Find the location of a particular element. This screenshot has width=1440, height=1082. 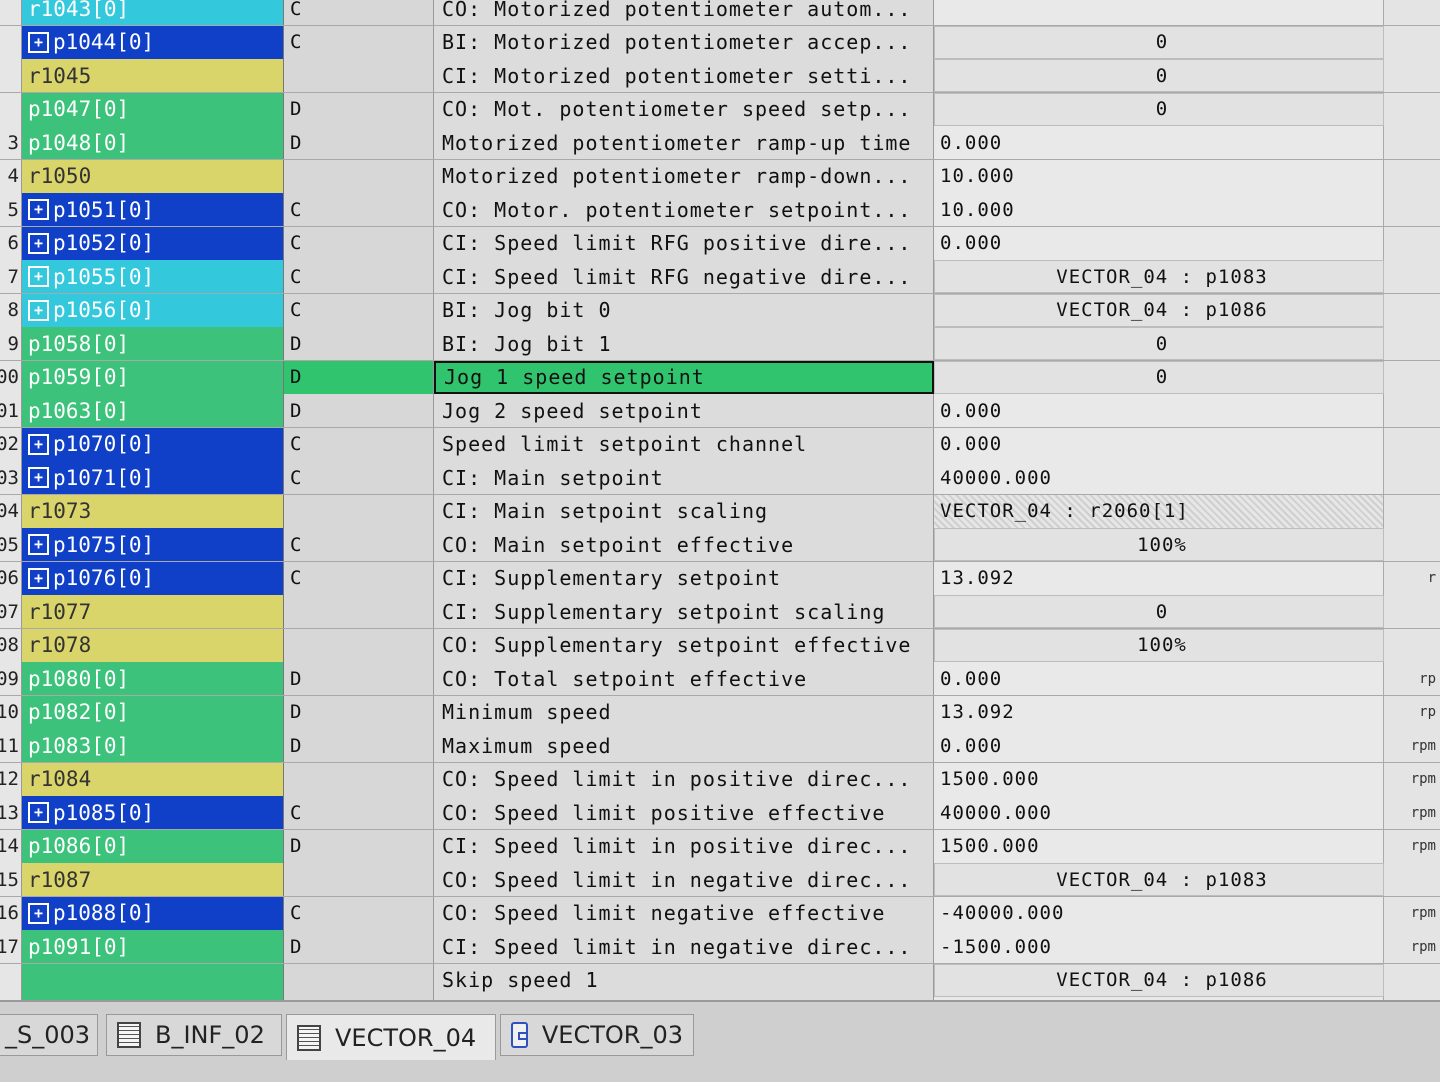

parameter-number-cell: p1047[0] is located at coordinates (153, 109).